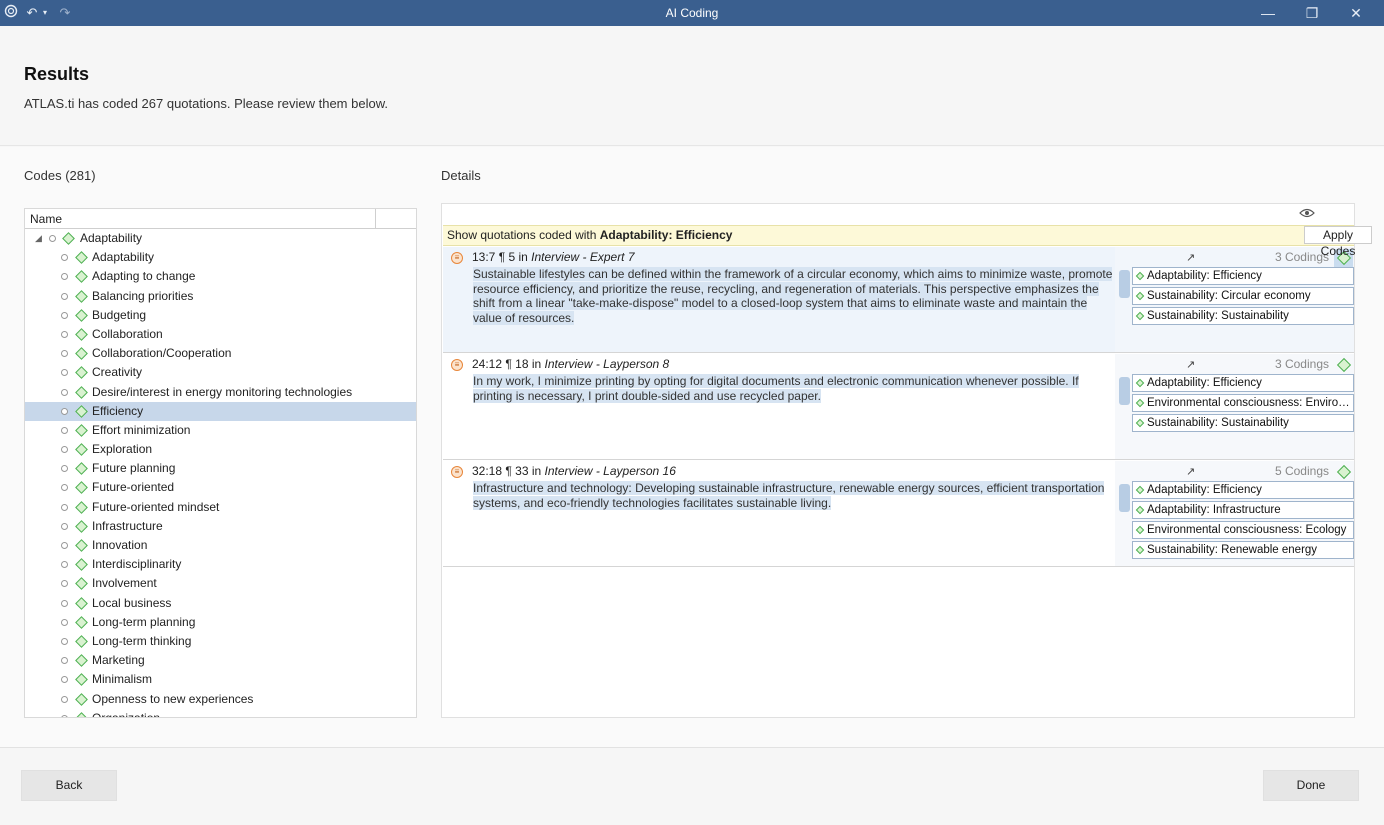 Image resolution: width=1384 pixels, height=825 pixels. I want to click on restore-icon: ❐, so click(1312, 13).